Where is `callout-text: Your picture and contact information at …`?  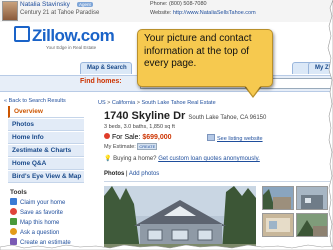 callout-text: Your picture and contact information at … is located at coordinates (198, 51).